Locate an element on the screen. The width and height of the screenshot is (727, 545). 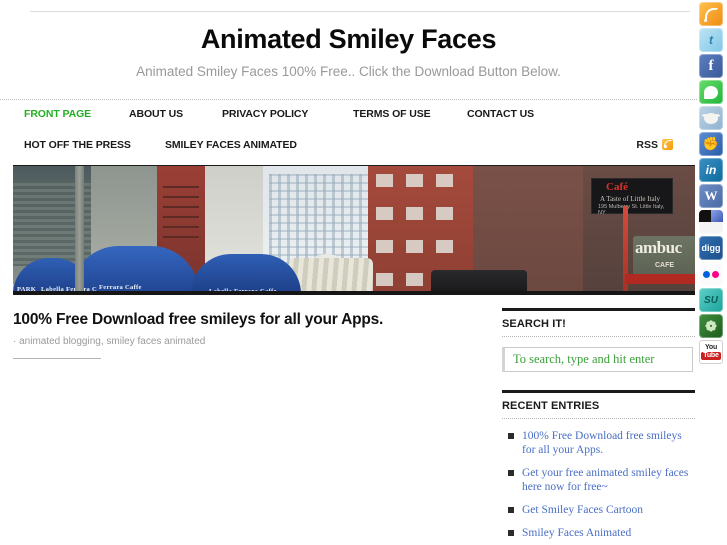
nav-rss-label: RSS is located at coordinates (647, 145).